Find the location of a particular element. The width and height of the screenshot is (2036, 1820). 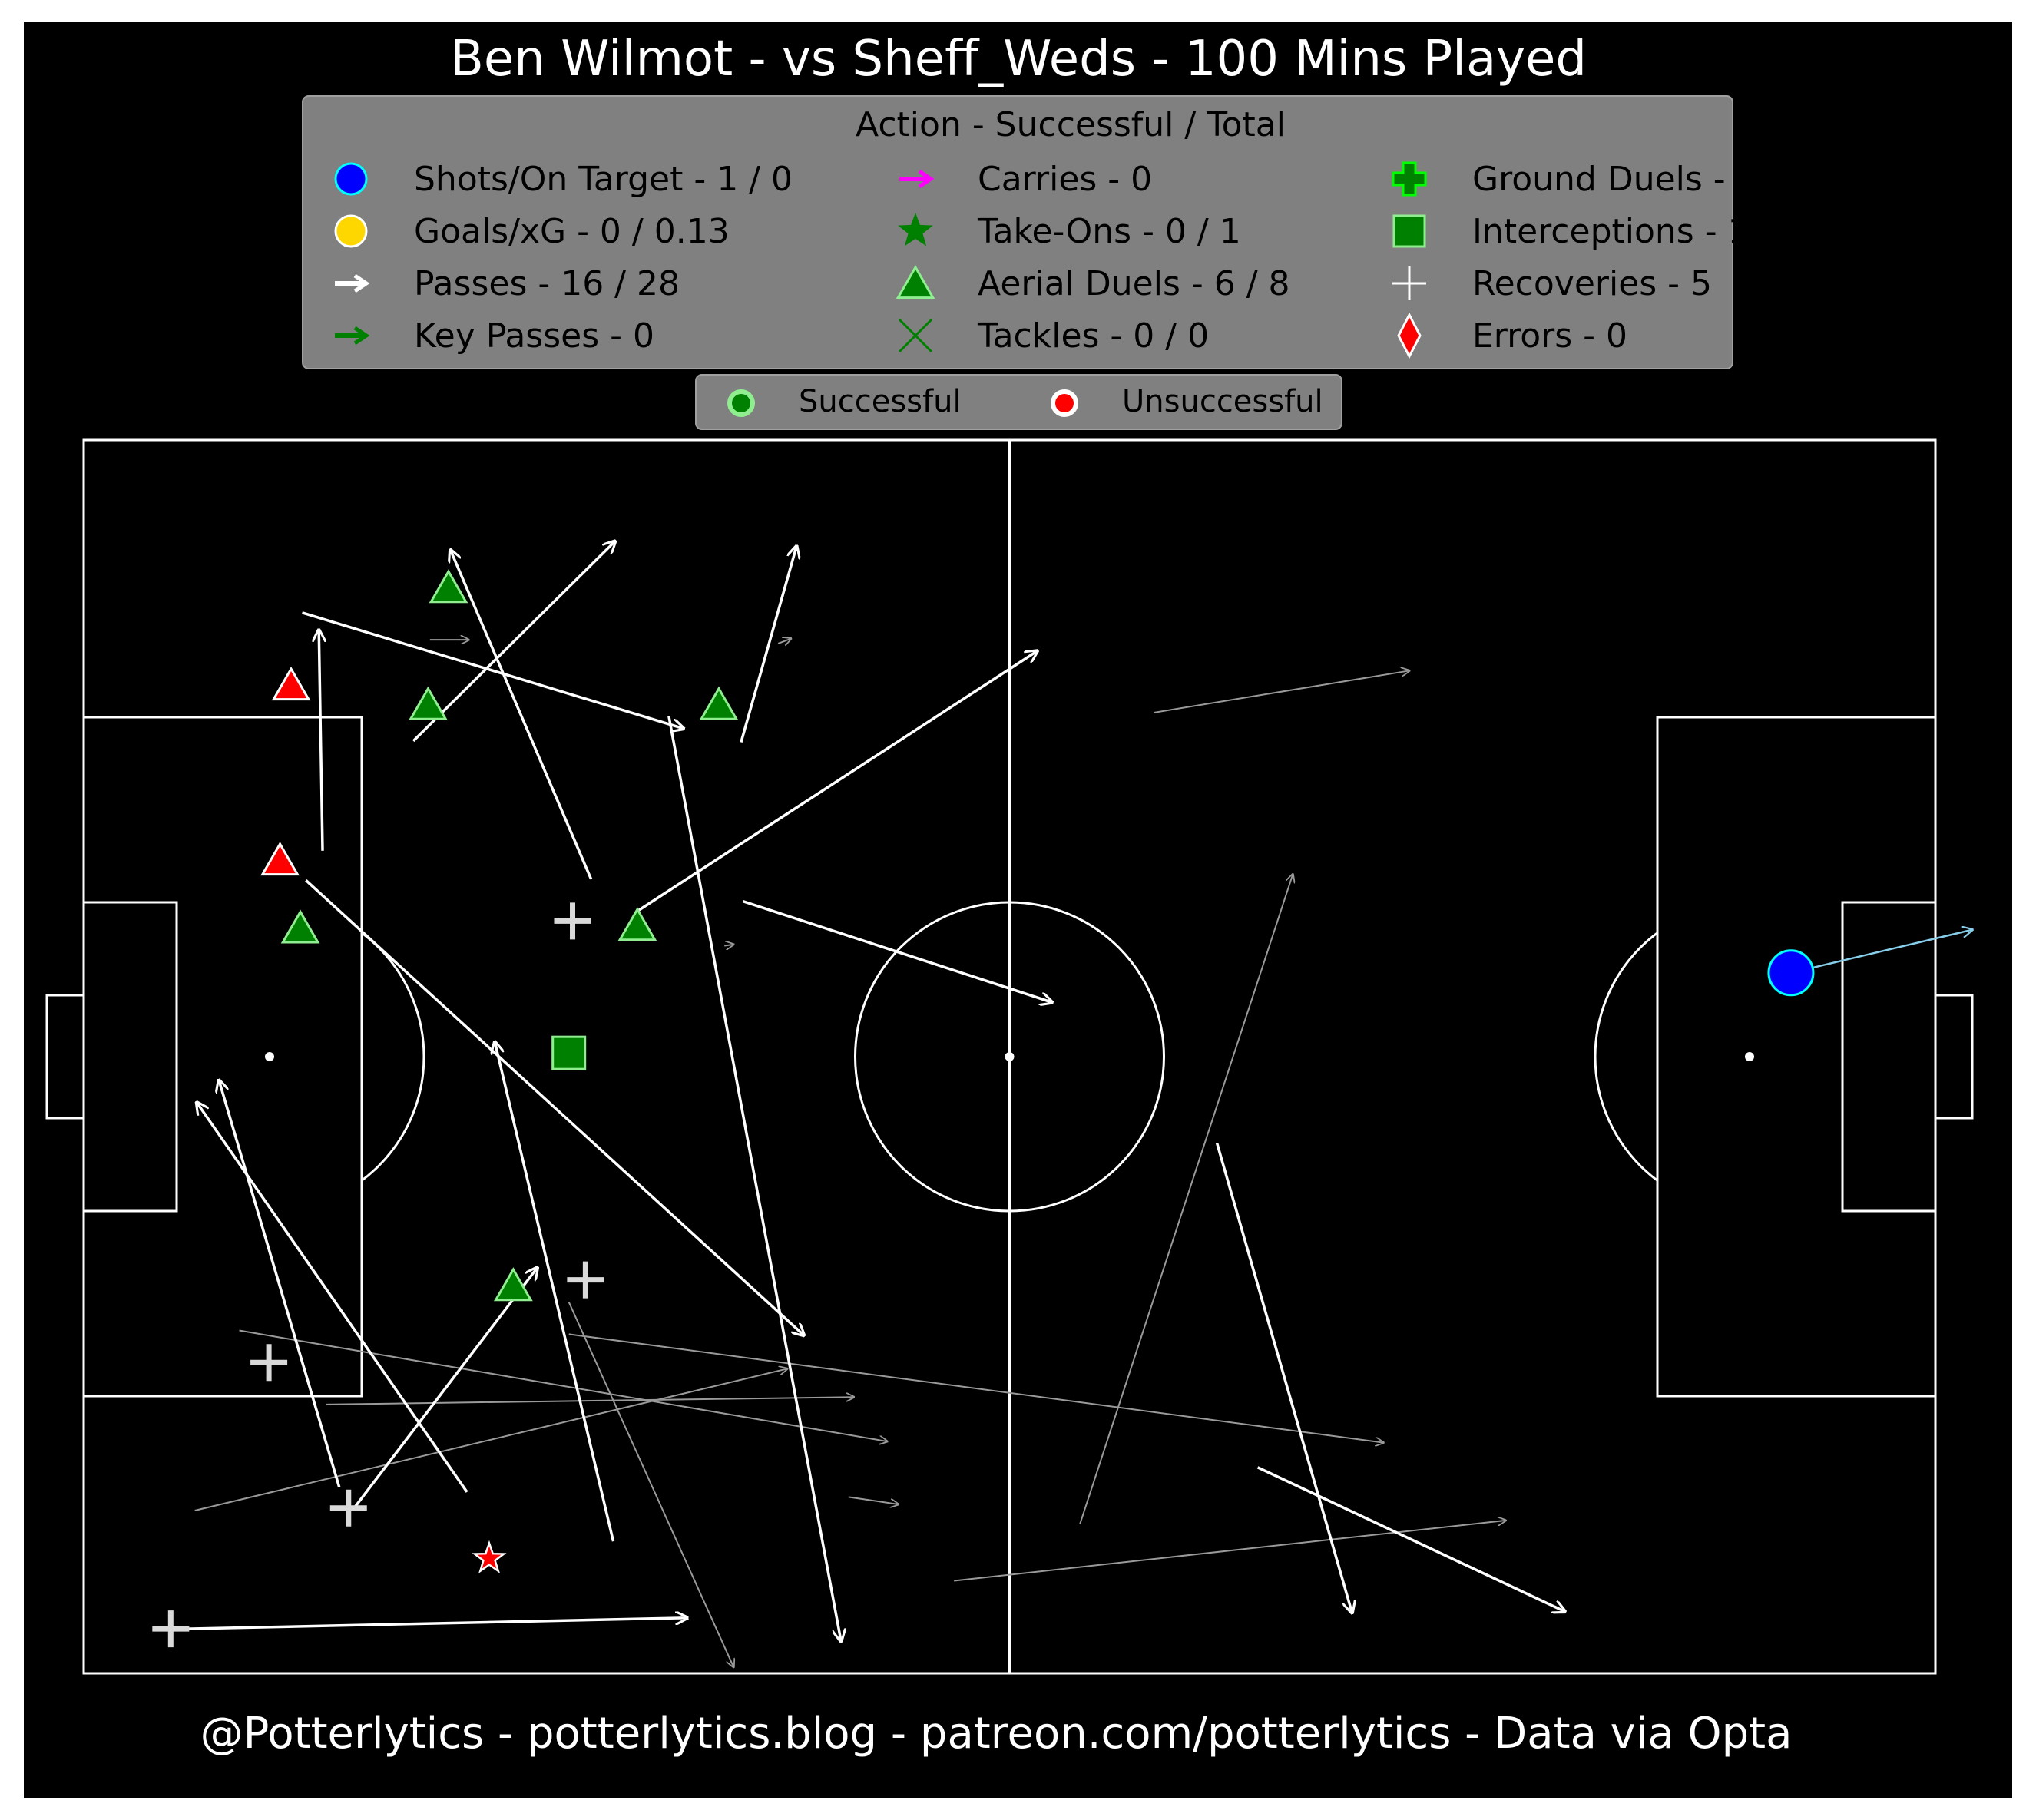

legend-item-label: Key Passes - 0 is located at coordinates (534, 336).